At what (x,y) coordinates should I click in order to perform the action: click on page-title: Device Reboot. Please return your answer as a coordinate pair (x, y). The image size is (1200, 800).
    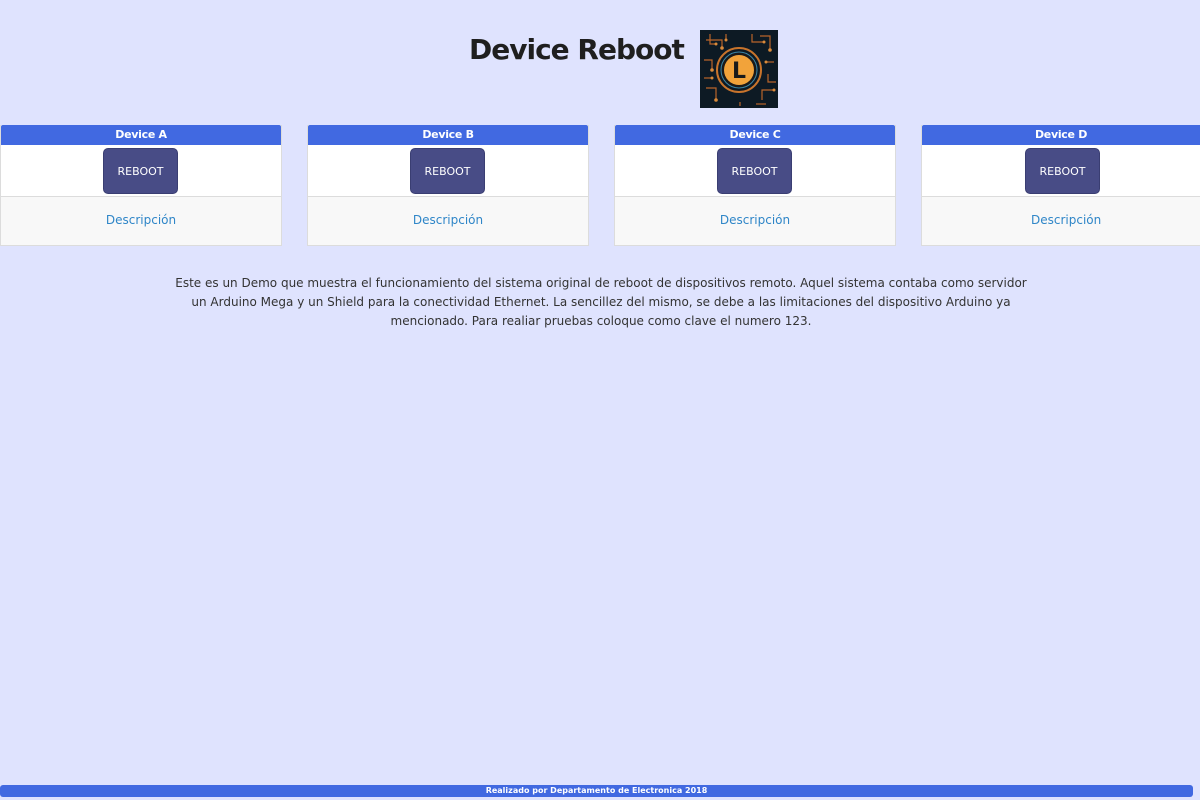
    Looking at the image, I should click on (577, 49).